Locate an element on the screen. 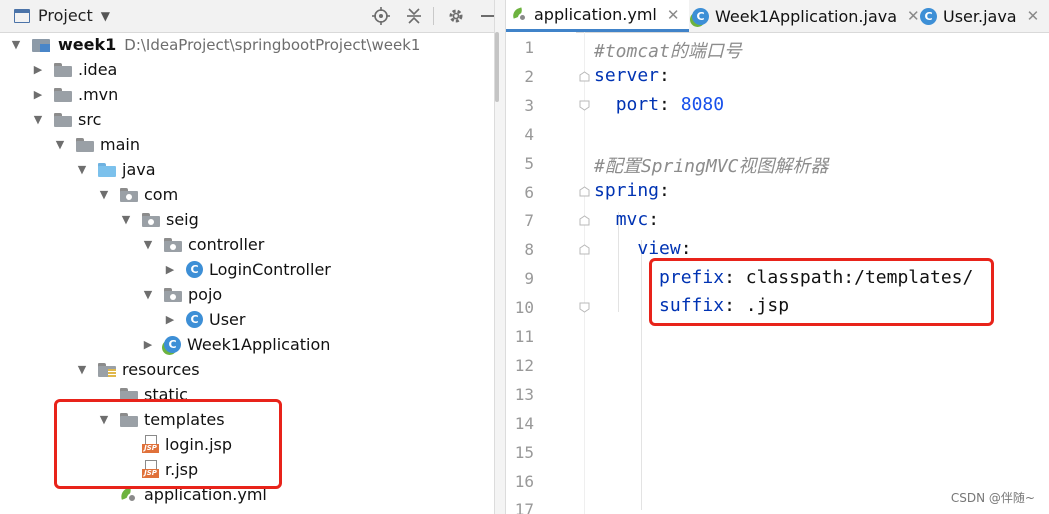  line-number: 1 is located at coordinates (520, 47).